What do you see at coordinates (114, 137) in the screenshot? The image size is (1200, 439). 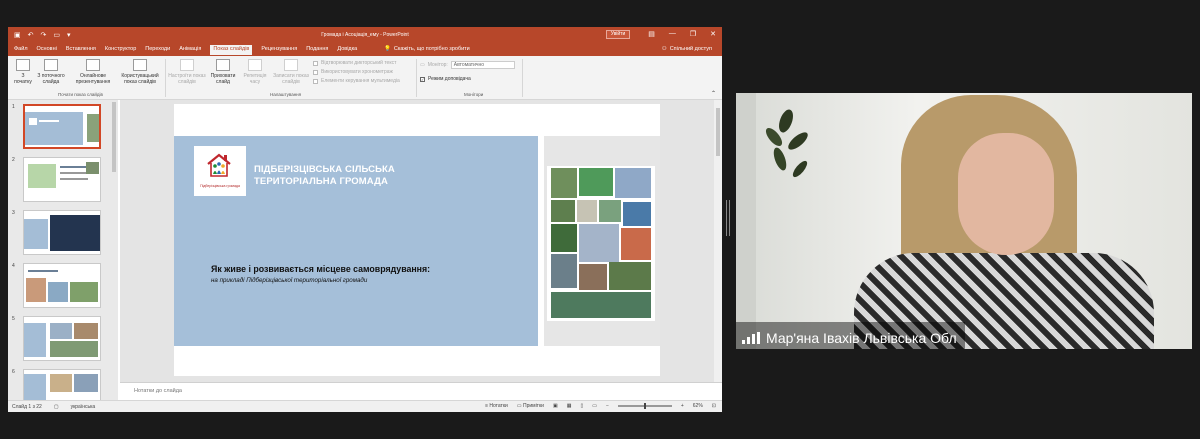 I see `thumbnails-scrollbar` at bounding box center [114, 137].